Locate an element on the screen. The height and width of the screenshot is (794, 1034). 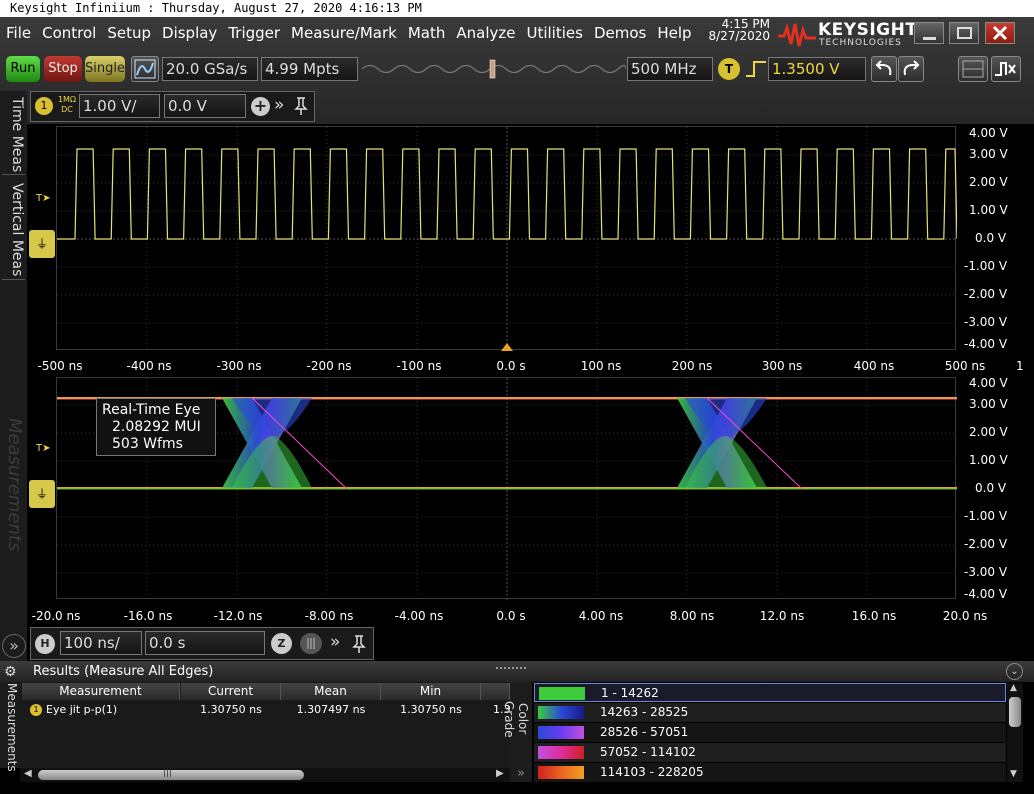
measurement-source-badge: 1 is located at coordinates (36, 710).